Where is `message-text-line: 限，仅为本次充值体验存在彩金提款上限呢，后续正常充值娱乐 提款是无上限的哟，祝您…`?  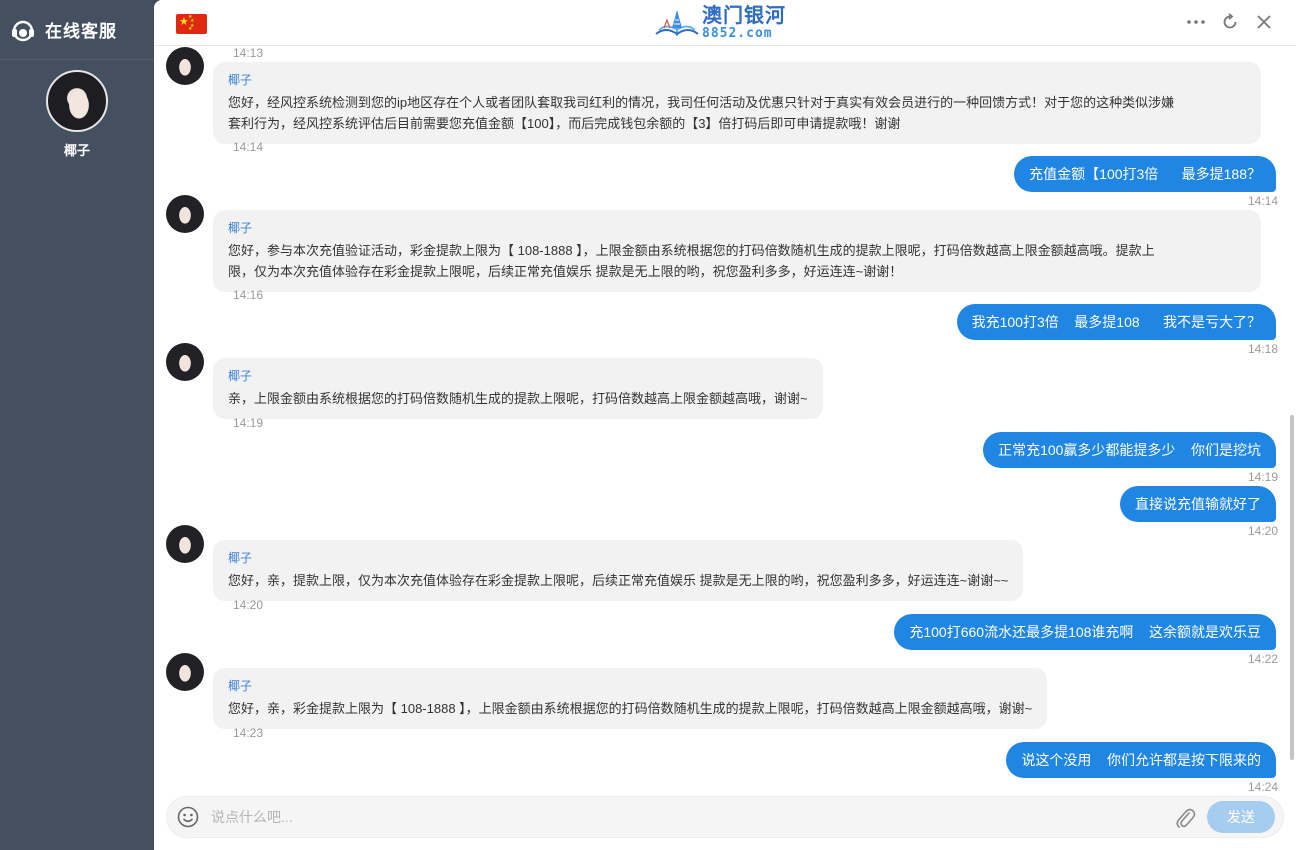
message-text-line: 限，仅为本次充值体验存在彩金提款上限呢，后续正常充值娱乐 提款是无上限的哟，祝您… is located at coordinates (565, 271).